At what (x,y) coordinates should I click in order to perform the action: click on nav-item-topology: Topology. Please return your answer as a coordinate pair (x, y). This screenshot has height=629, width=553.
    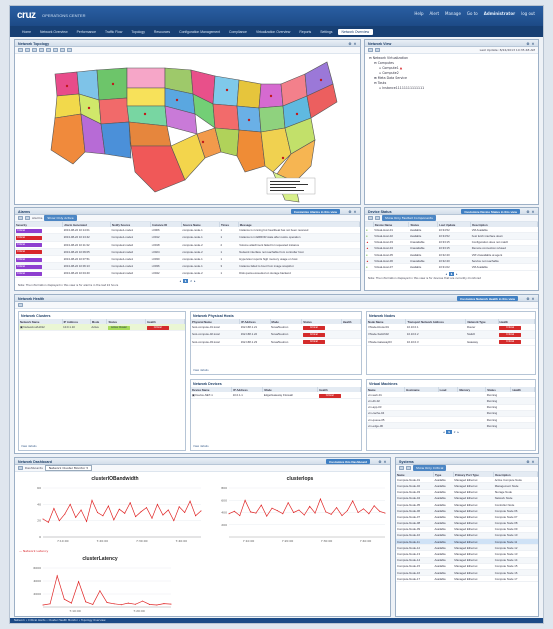
    Looking at the image, I should click on (138, 32).